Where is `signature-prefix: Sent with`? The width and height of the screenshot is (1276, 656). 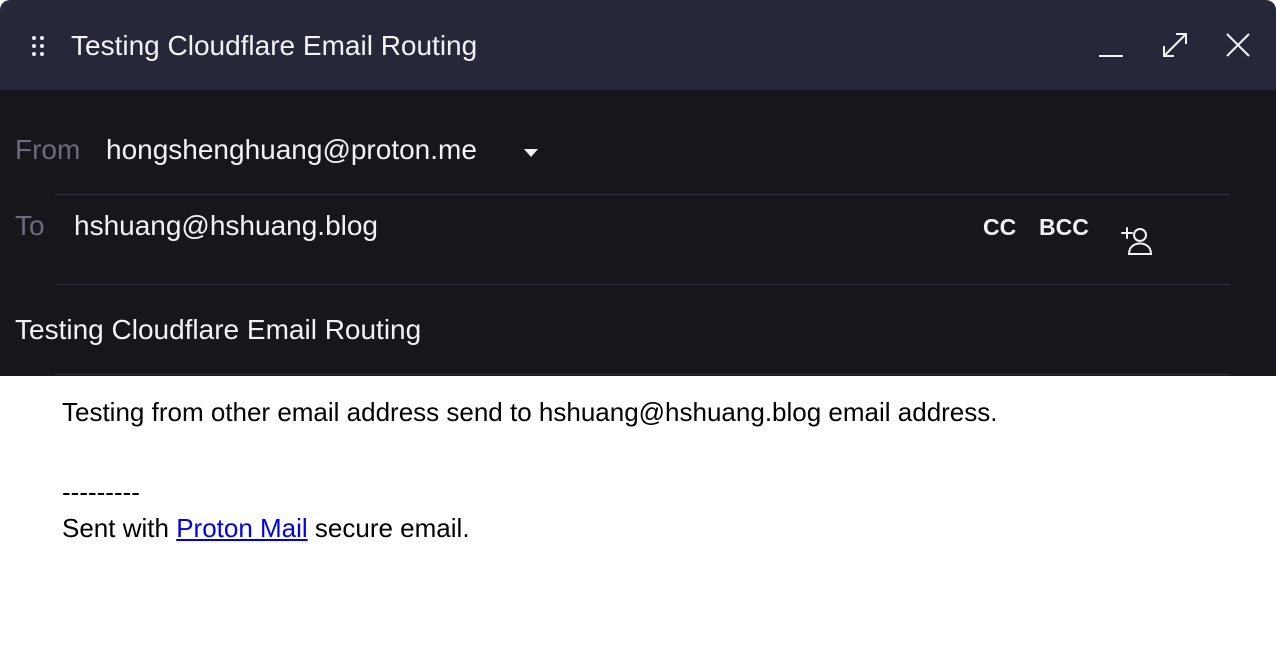 signature-prefix: Sent with is located at coordinates (115, 528).